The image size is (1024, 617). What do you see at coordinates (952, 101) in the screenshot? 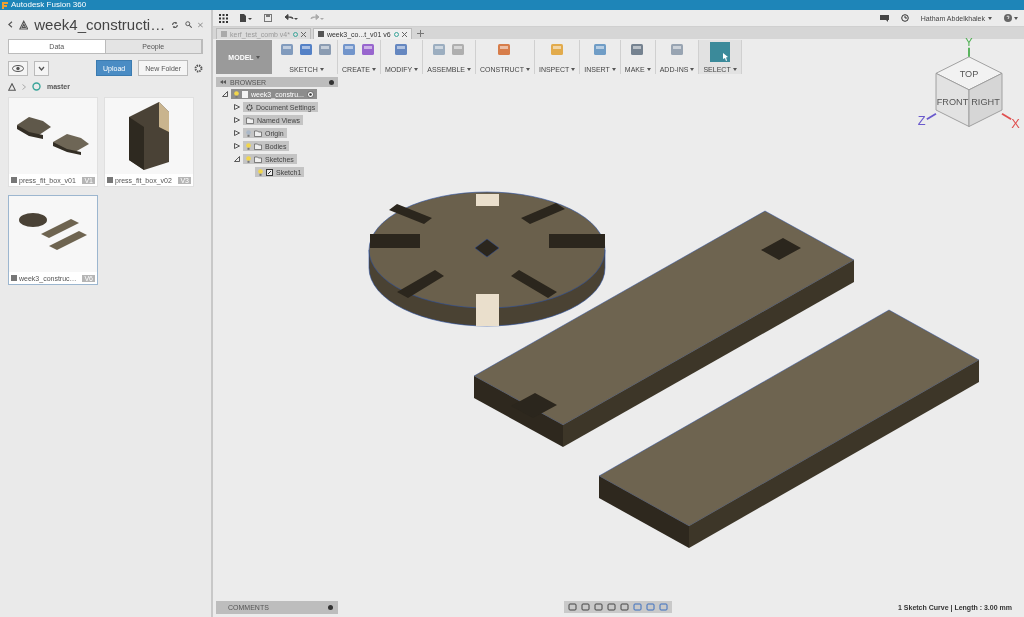
I see `viewcube-face-label: FRONT` at bounding box center [952, 101].